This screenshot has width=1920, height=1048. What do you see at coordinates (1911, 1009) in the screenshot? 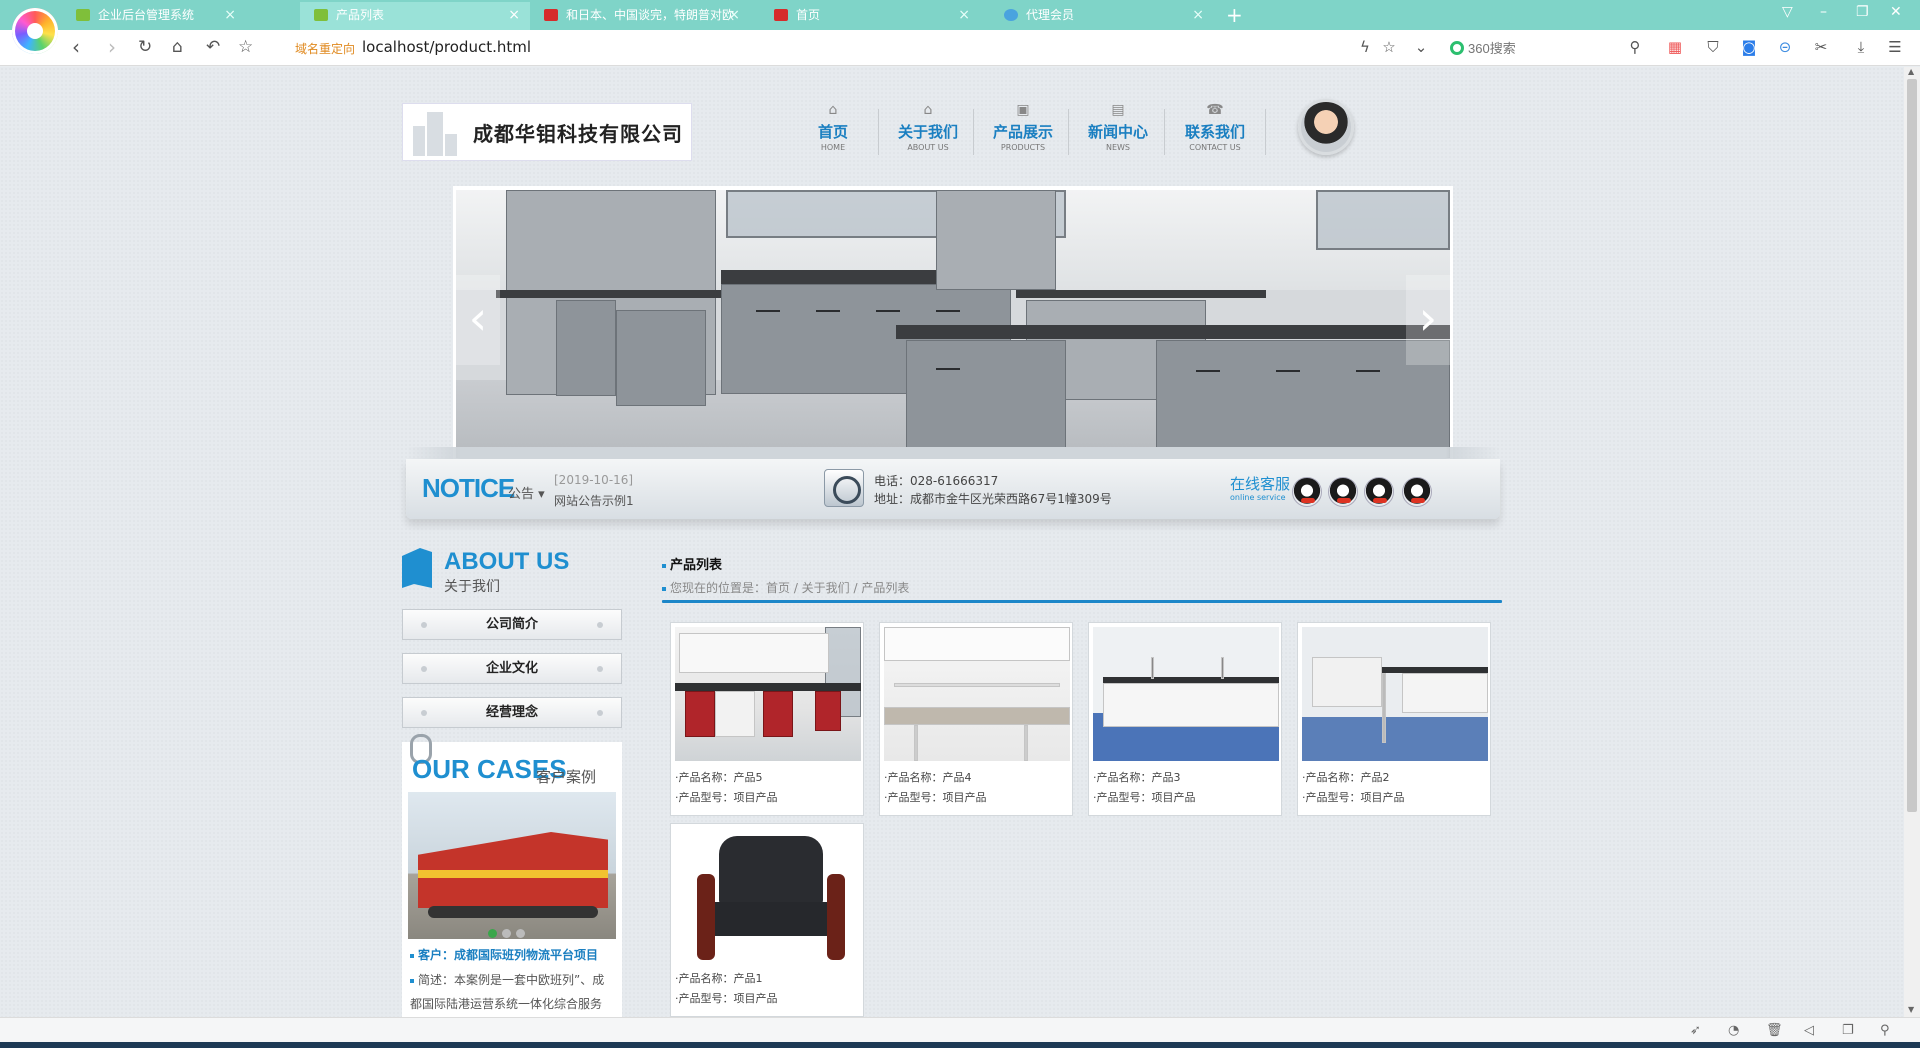
I see `scroll-down-icon: ▼` at bounding box center [1911, 1009].